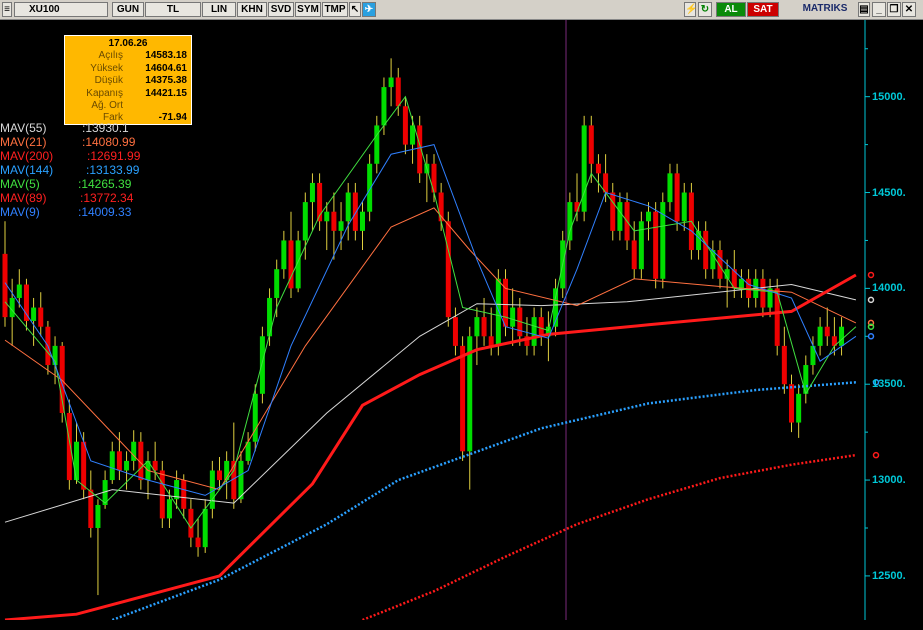 This screenshot has height=630, width=923. I want to click on legend-value: :14009.33, so click(105, 212).